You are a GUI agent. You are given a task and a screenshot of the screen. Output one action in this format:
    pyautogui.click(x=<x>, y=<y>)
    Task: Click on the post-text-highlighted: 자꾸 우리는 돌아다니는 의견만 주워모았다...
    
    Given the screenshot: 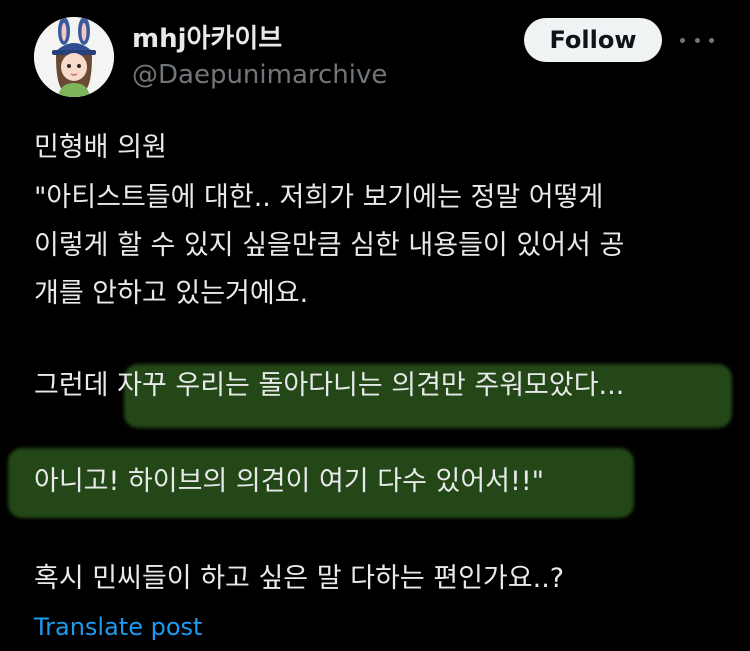 What is the action you would take?
    pyautogui.click(x=371, y=385)
    